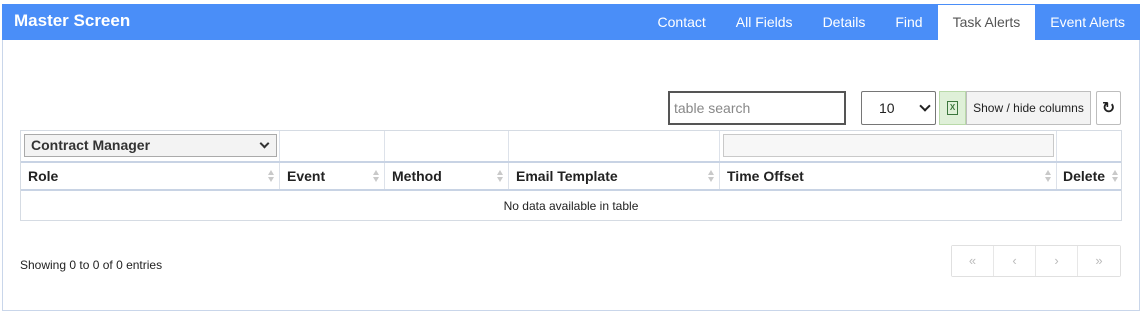 The height and width of the screenshot is (313, 1142). I want to click on column-label: Event, so click(306, 176).